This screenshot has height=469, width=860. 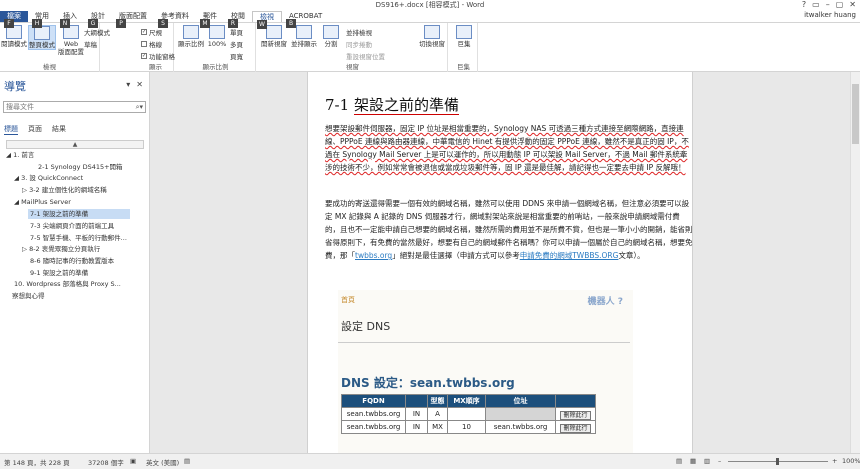 I want to click on zoom-button: 顯示比例, so click(x=191, y=36).